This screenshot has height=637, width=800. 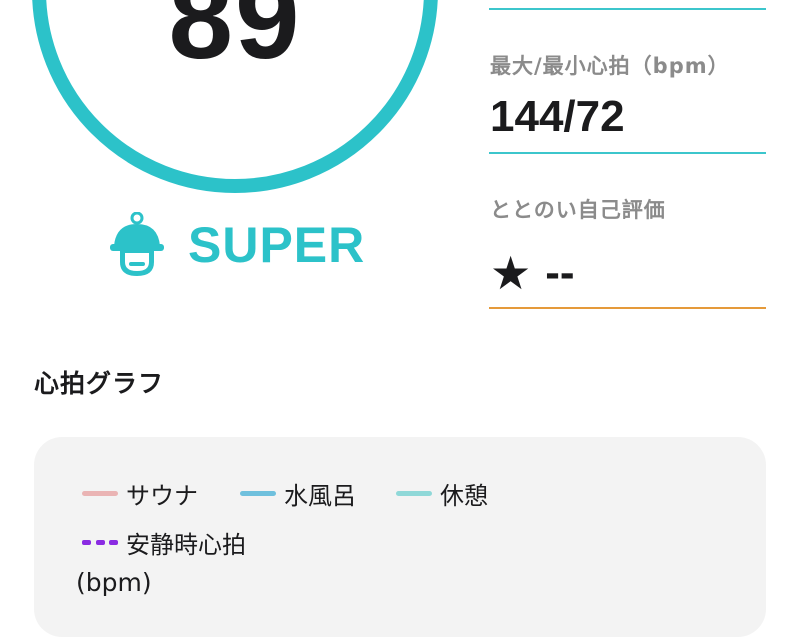 What do you see at coordinates (560, 272) in the screenshot?
I see `self-rating-value: --` at bounding box center [560, 272].